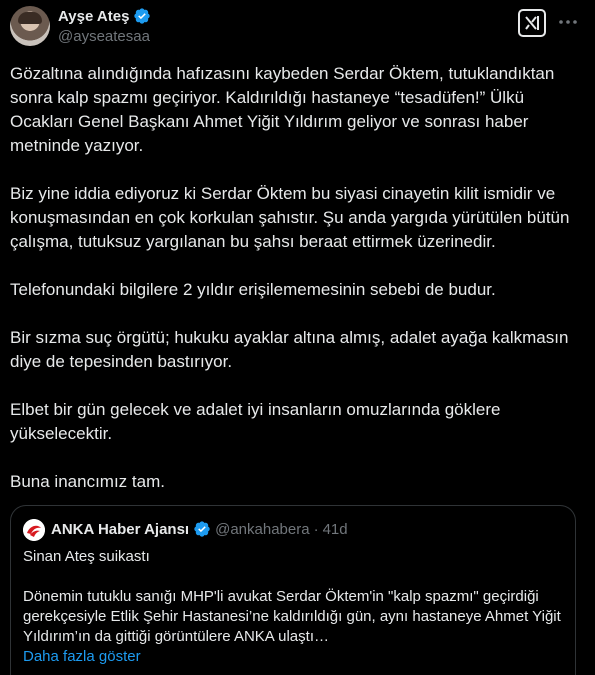 This screenshot has height=675, width=595. Describe the element at coordinates (87, 481) in the screenshot. I see `tweet-paragraph: Buna inancımız tam.` at that location.